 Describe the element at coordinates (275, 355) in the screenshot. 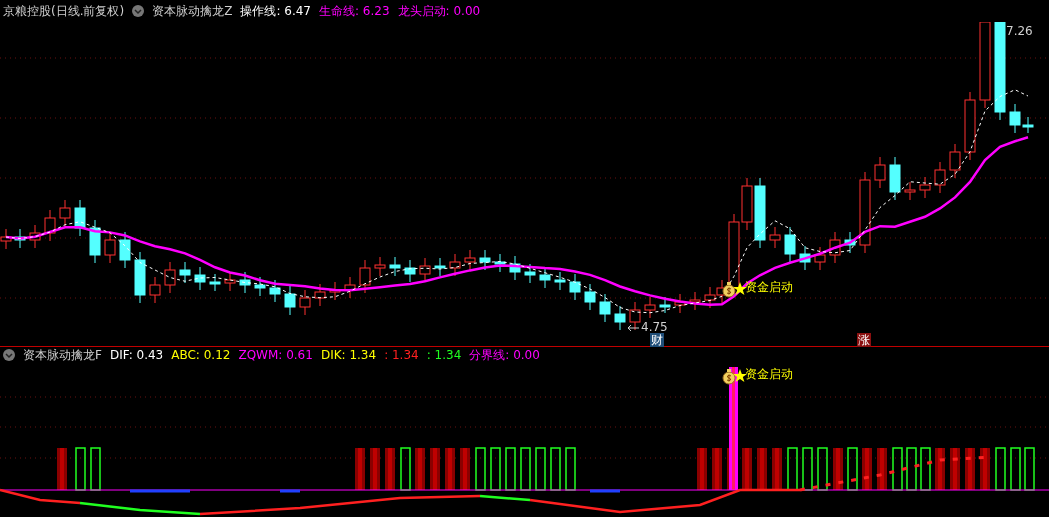

I see `indicator-value: ZQWM: 0.61` at that location.